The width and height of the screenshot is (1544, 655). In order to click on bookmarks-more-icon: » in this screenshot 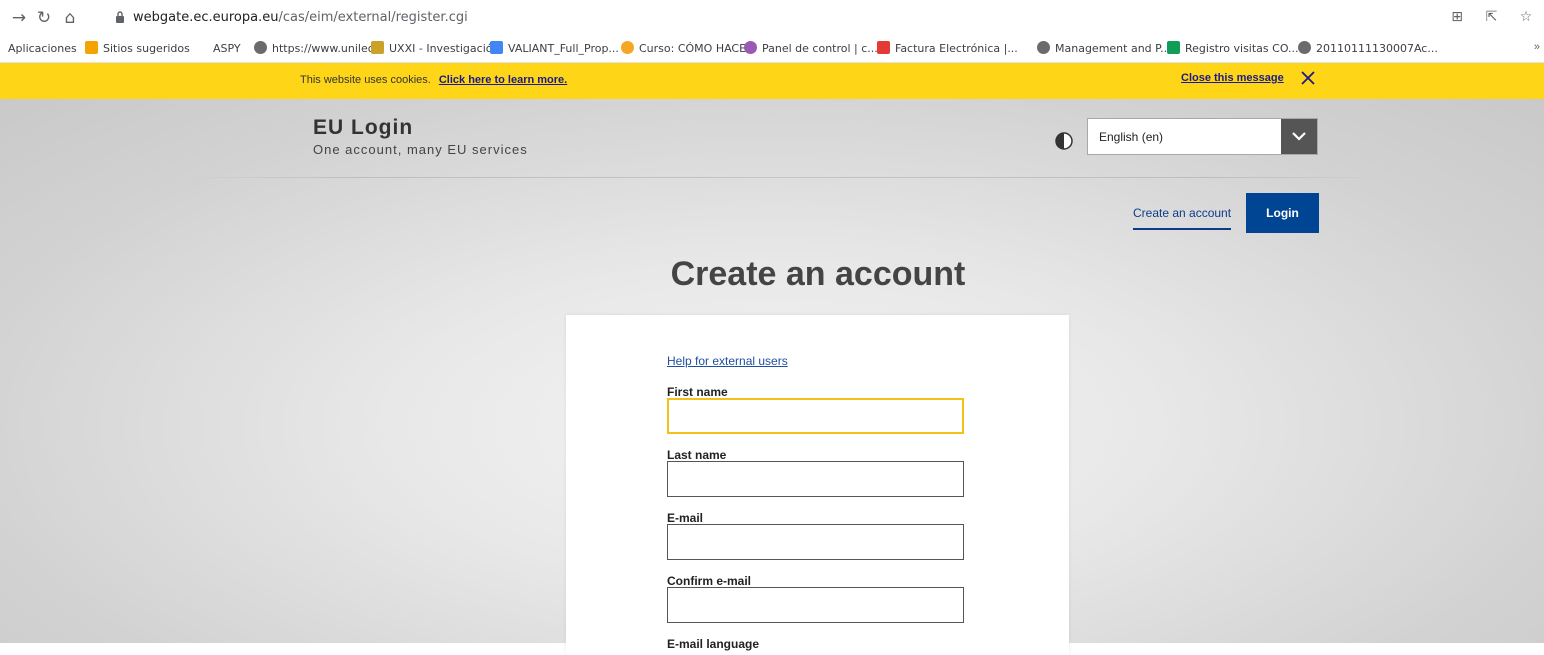, I will do `click(1537, 47)`.